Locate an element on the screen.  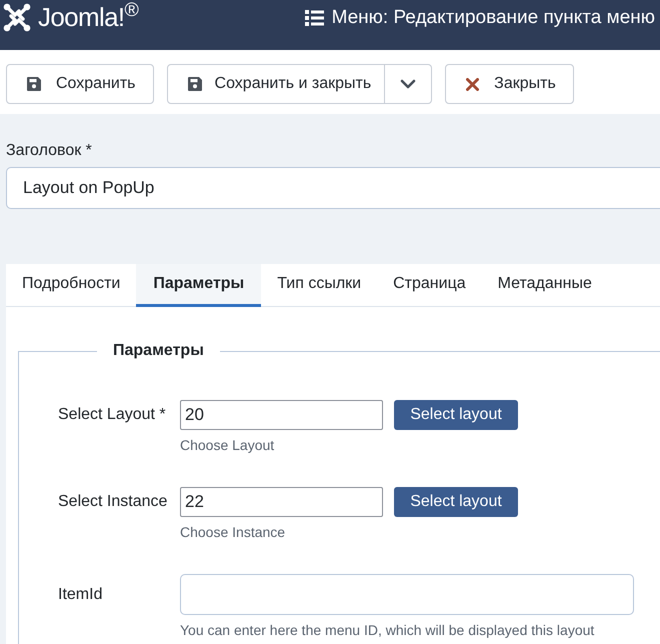
close-icon is located at coordinates (473, 84).